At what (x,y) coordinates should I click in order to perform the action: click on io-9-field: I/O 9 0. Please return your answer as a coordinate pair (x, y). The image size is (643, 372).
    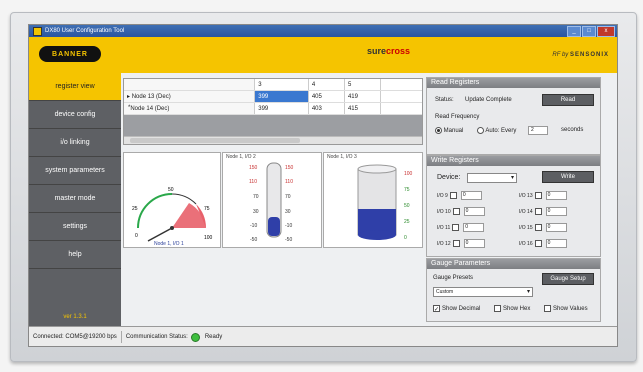
    Looking at the image, I should click on (459, 195).